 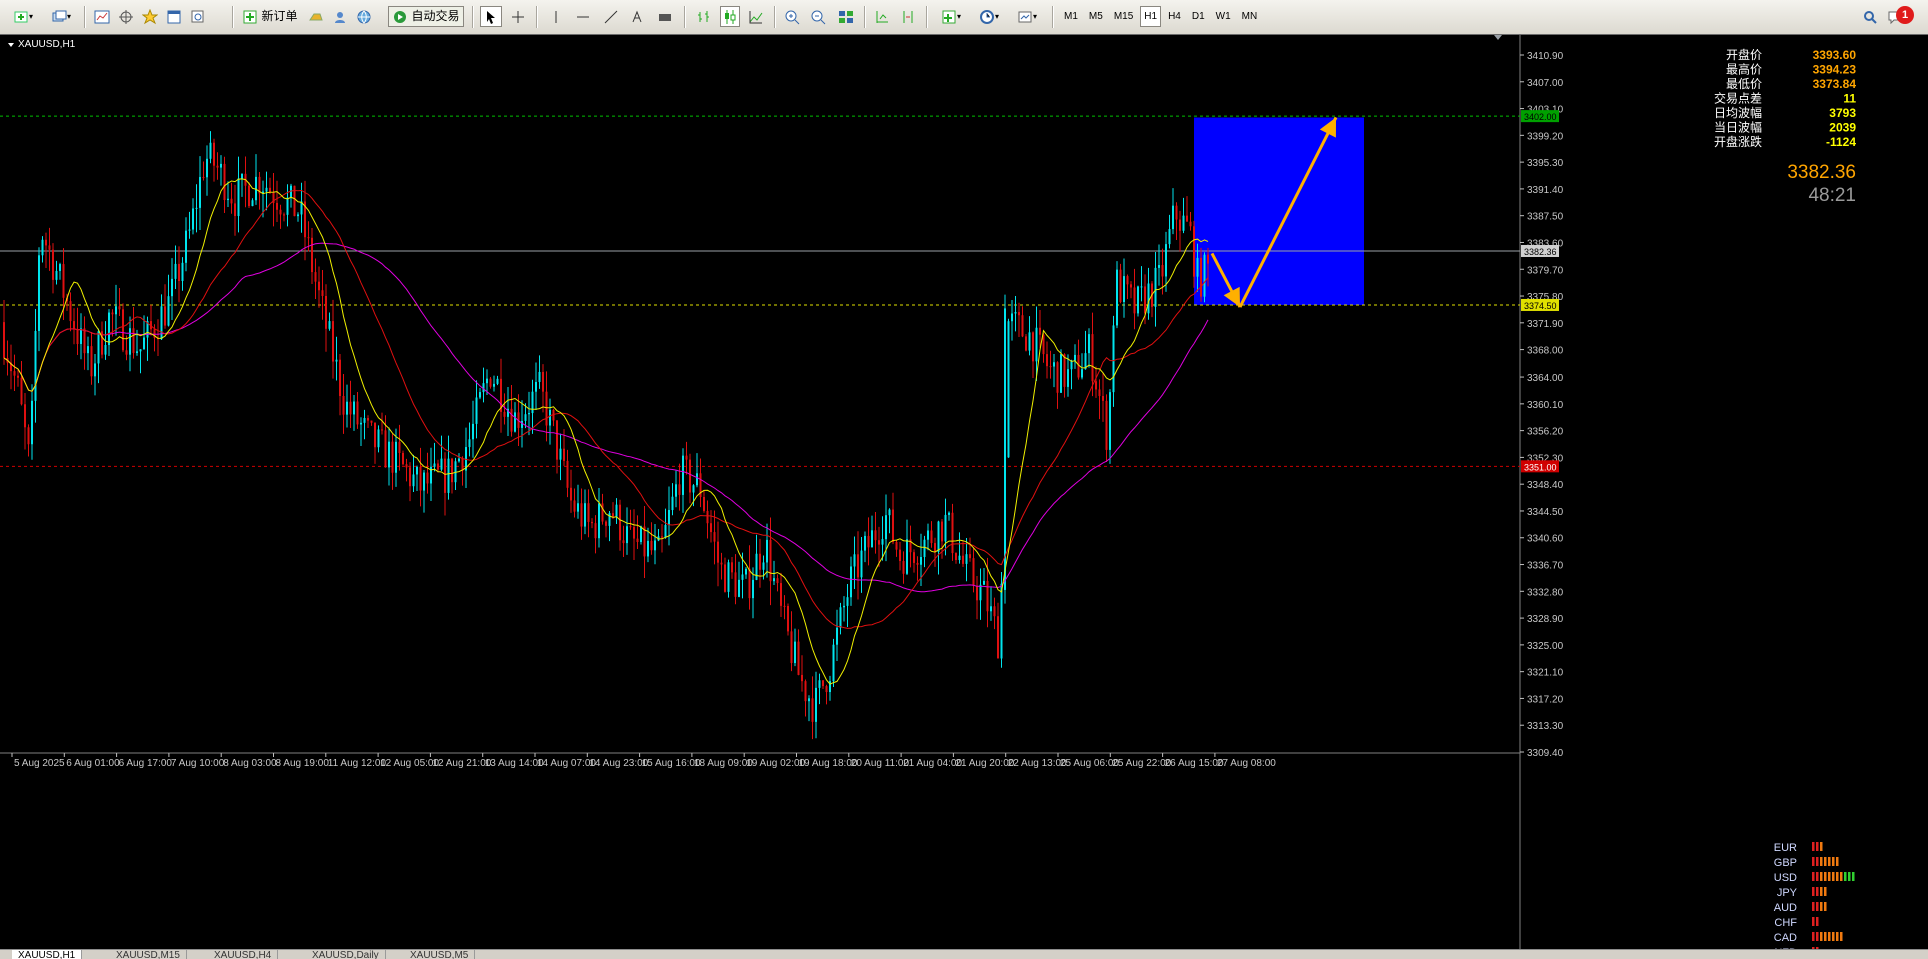 What do you see at coordinates (364, 16) in the screenshot?
I see `market-button` at bounding box center [364, 16].